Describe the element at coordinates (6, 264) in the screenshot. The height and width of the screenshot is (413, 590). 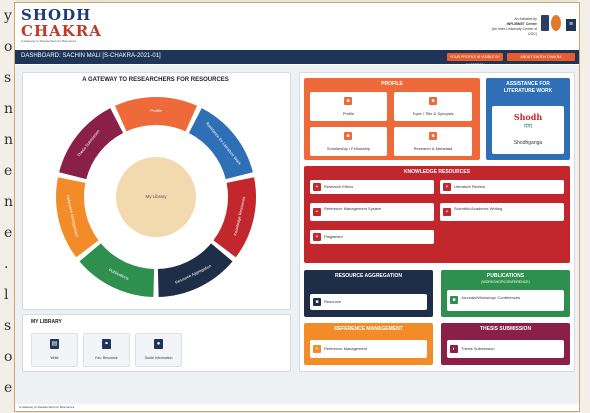
I see `background-letter: .` at that location.